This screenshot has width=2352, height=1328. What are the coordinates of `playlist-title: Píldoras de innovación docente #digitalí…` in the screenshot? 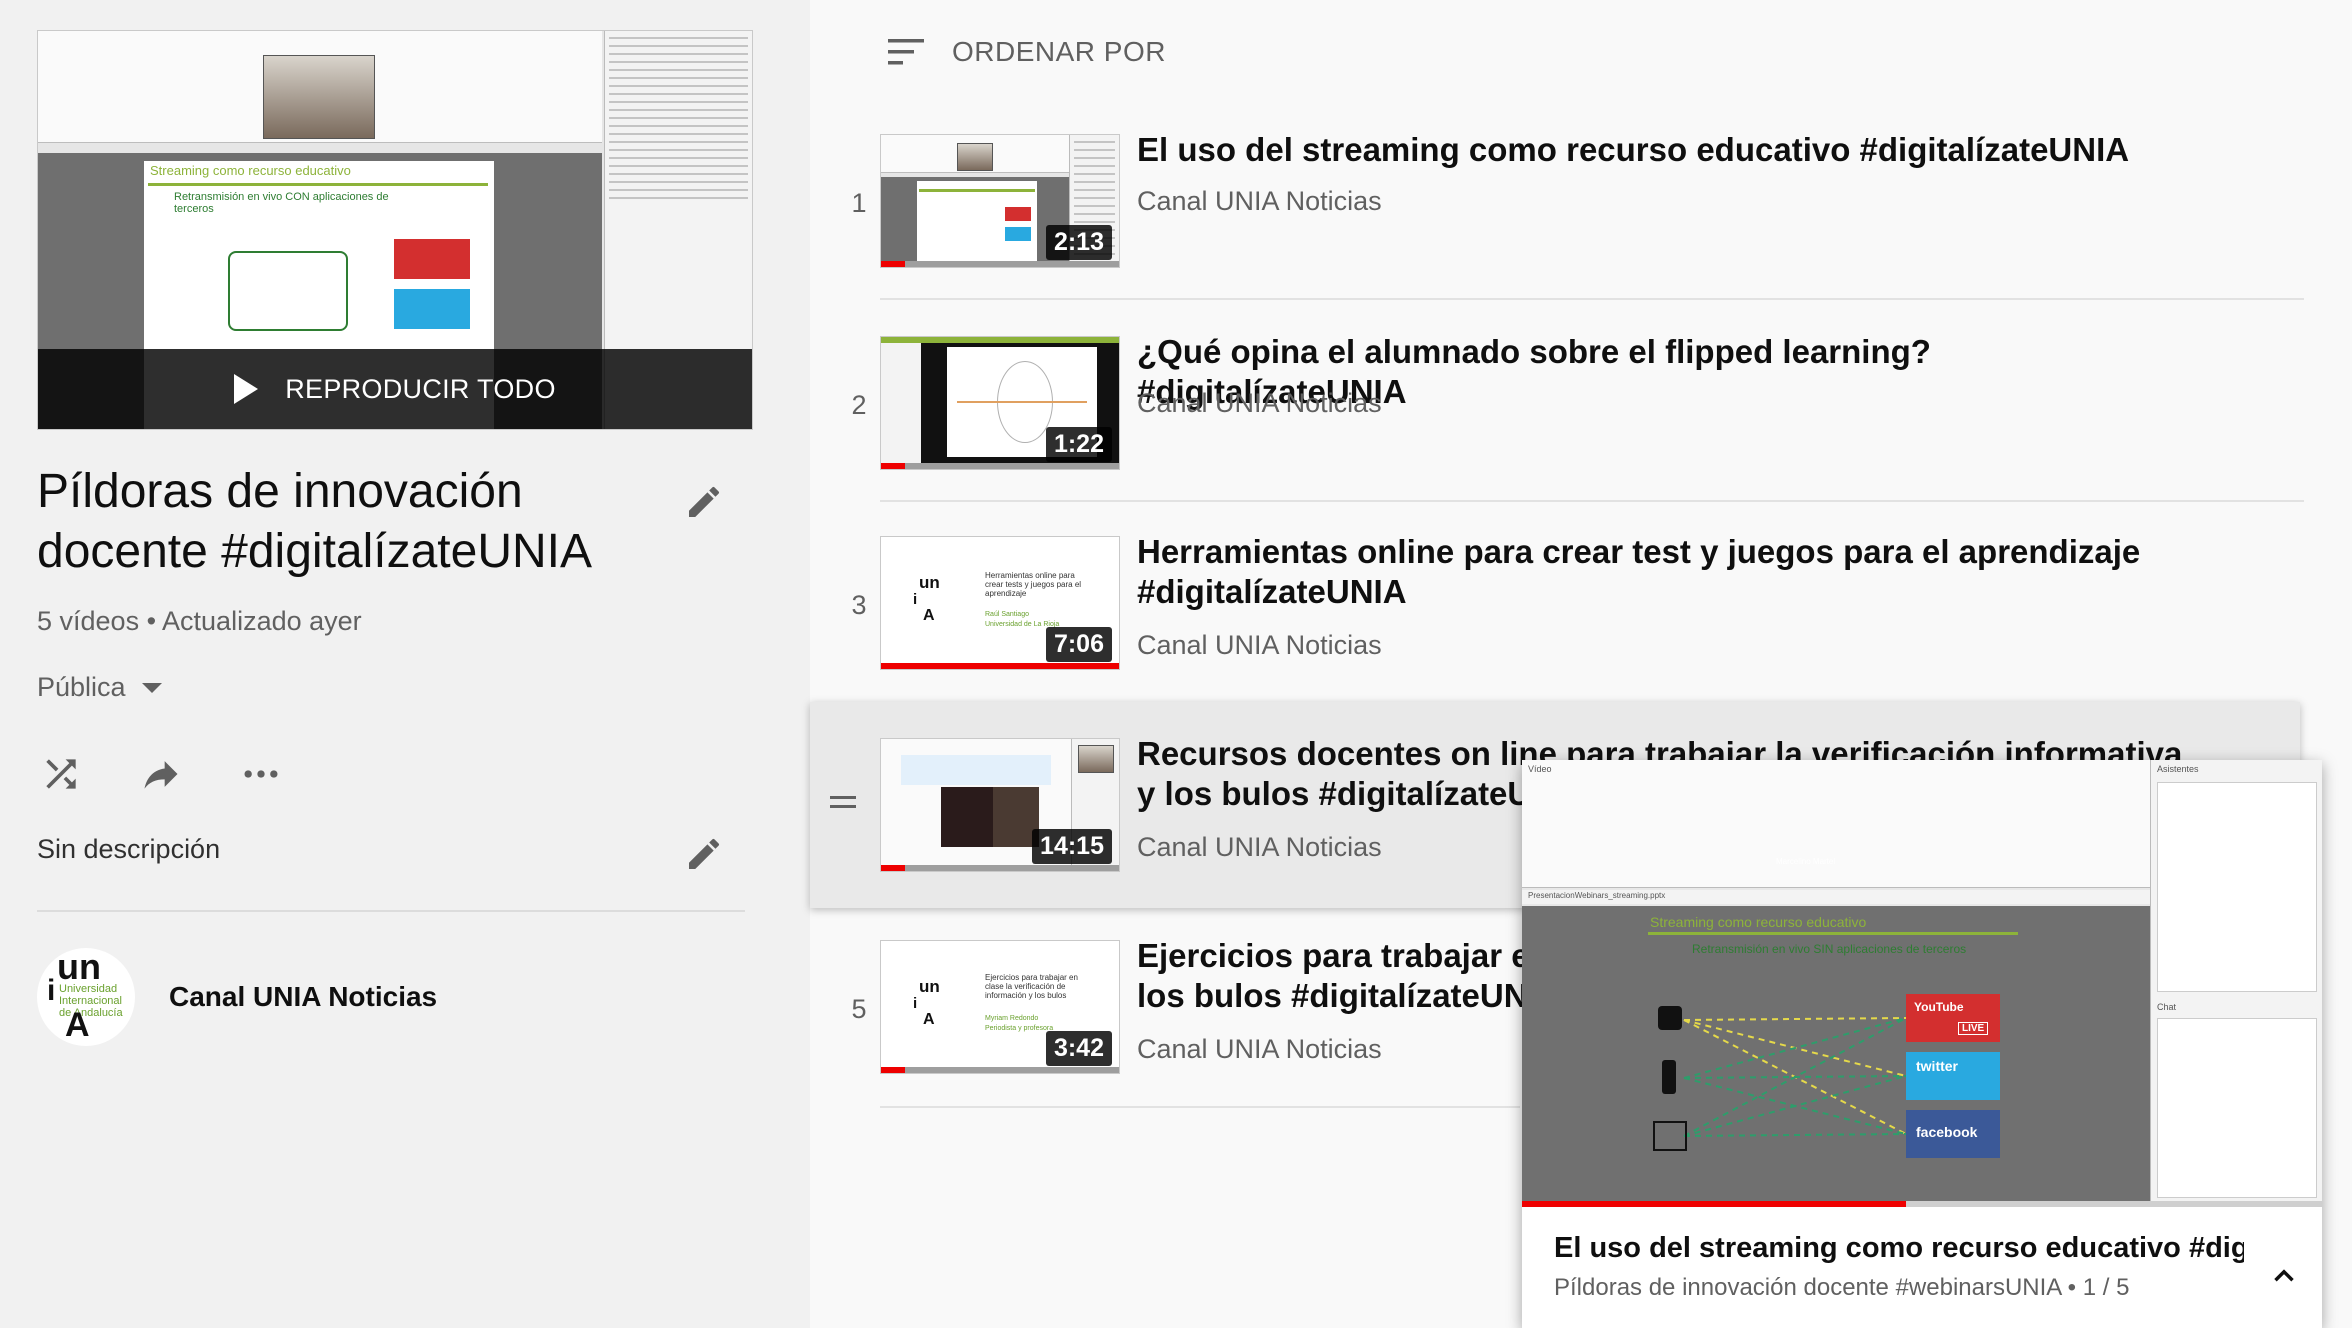 It's located at (314, 521).